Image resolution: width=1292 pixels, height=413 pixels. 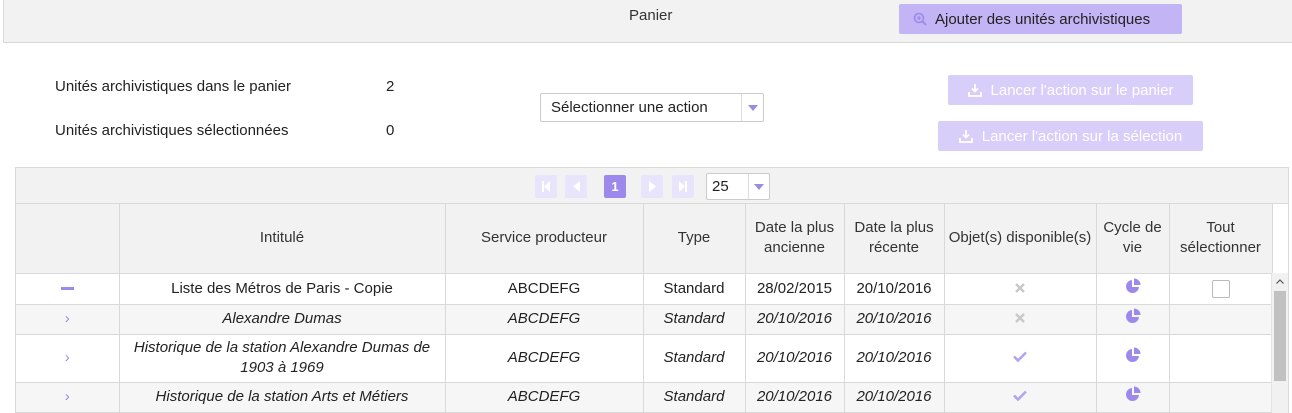 I want to click on first-page-icon, so click(x=546, y=186).